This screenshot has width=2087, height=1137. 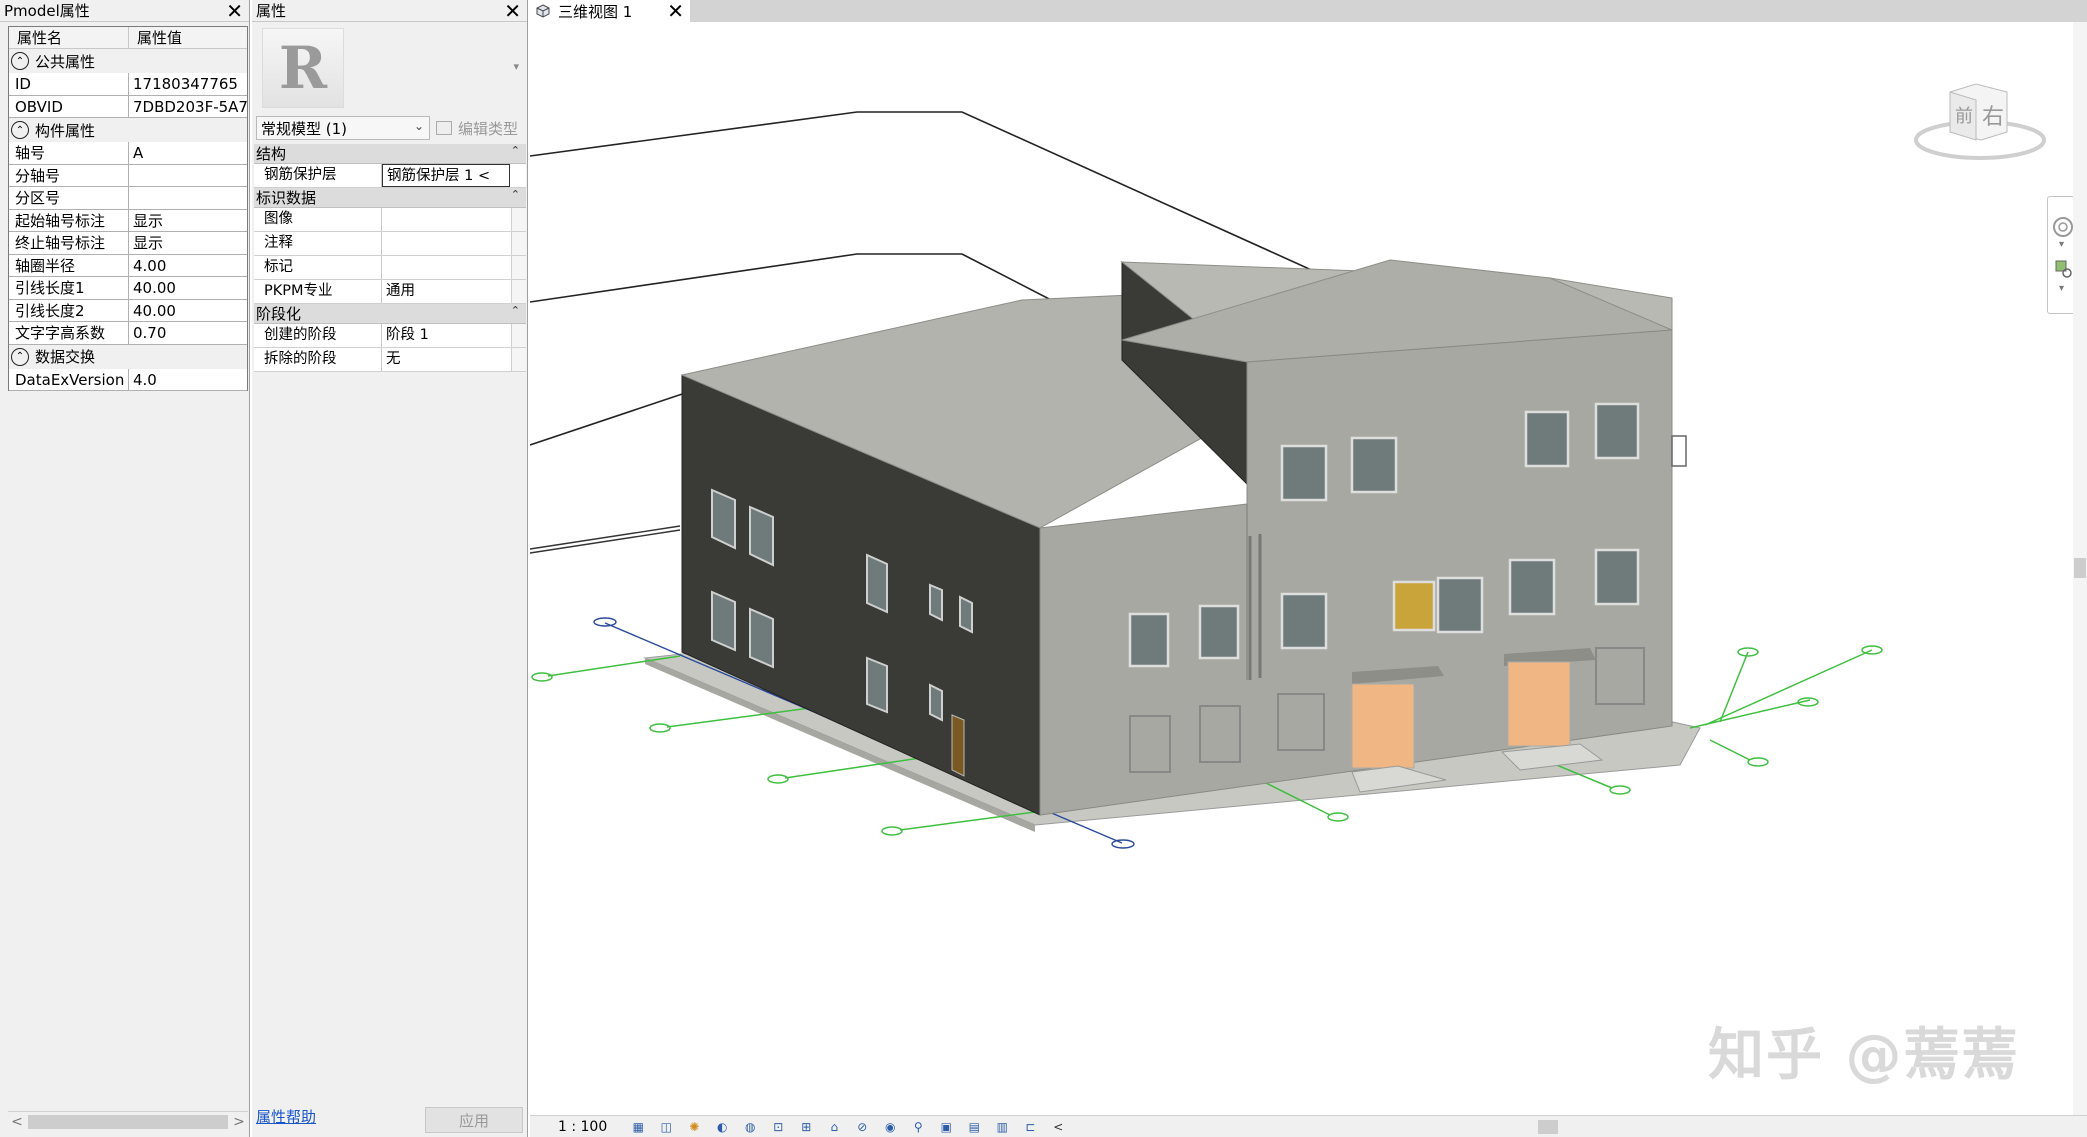 What do you see at coordinates (862, 1127) in the screenshot?
I see `temporary-hide-icon: ⊘` at bounding box center [862, 1127].